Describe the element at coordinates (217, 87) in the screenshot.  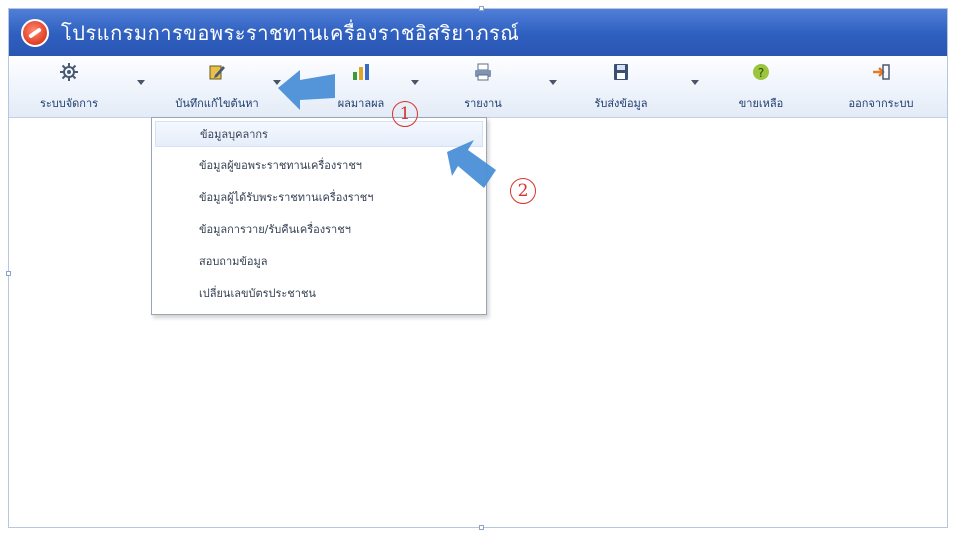
I see `toolbar-button-record: บันทึกแก้ไขต้นหา` at that location.